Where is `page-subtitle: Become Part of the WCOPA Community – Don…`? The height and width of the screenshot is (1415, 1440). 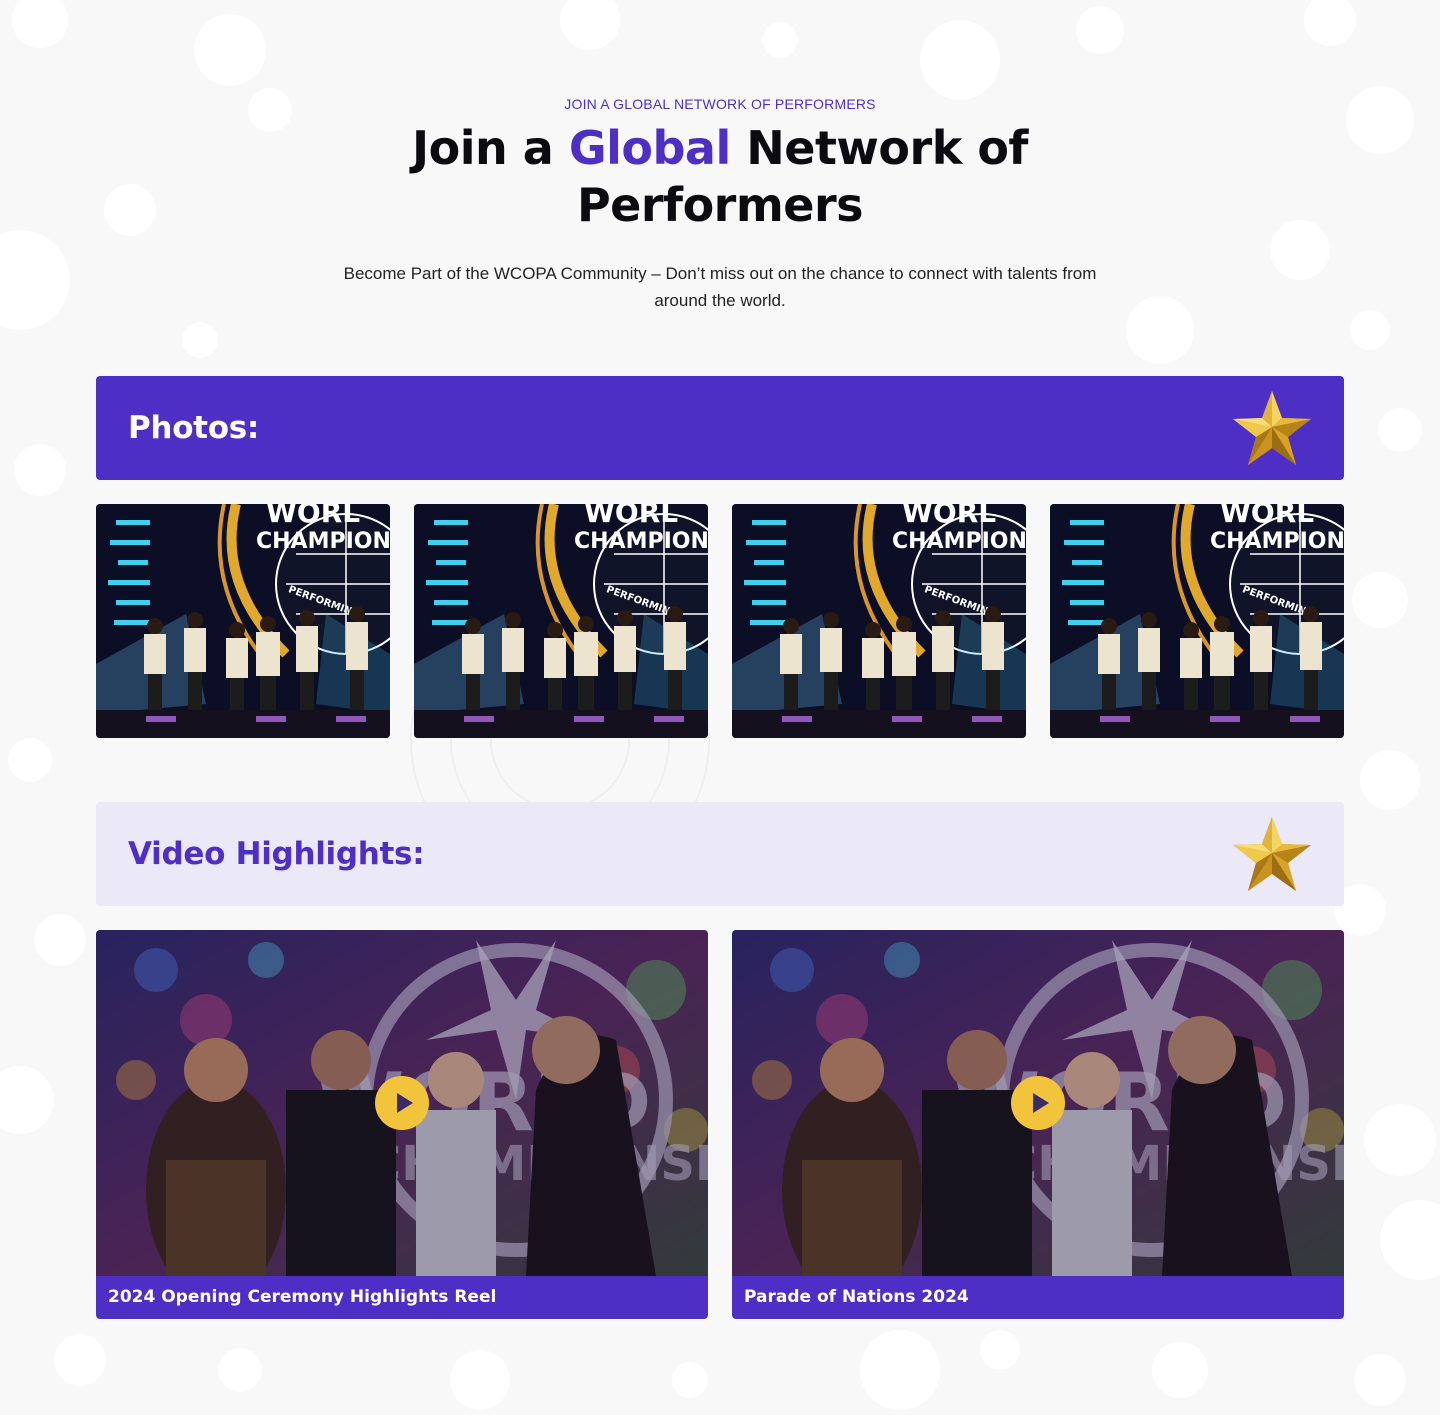
page-subtitle: Become Part of the WCOPA Community – Don… is located at coordinates (720, 287).